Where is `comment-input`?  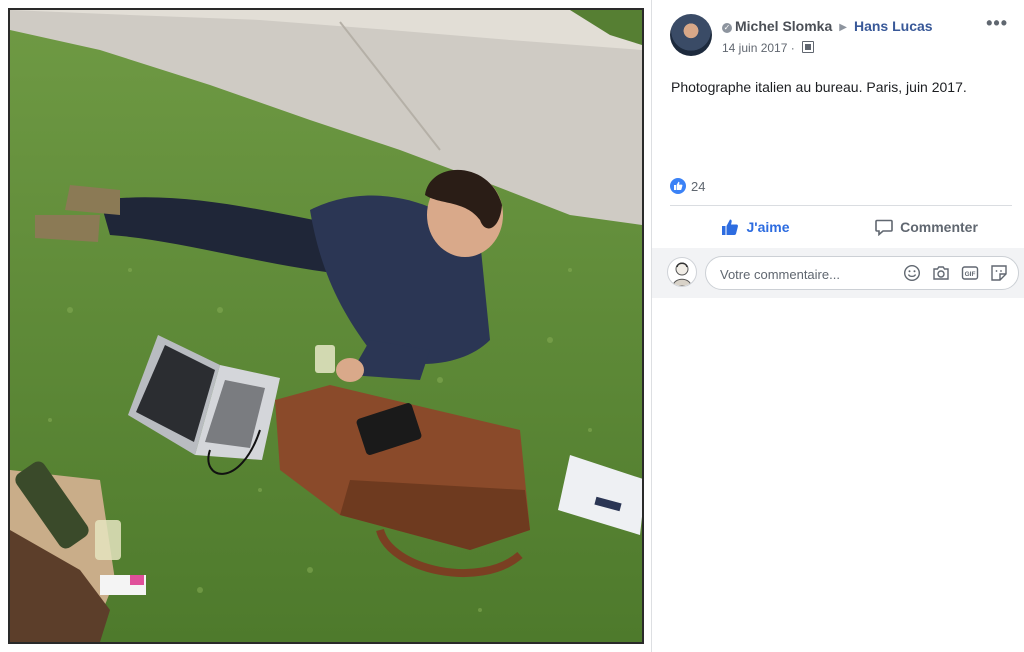
comment-input is located at coordinates (805, 274).